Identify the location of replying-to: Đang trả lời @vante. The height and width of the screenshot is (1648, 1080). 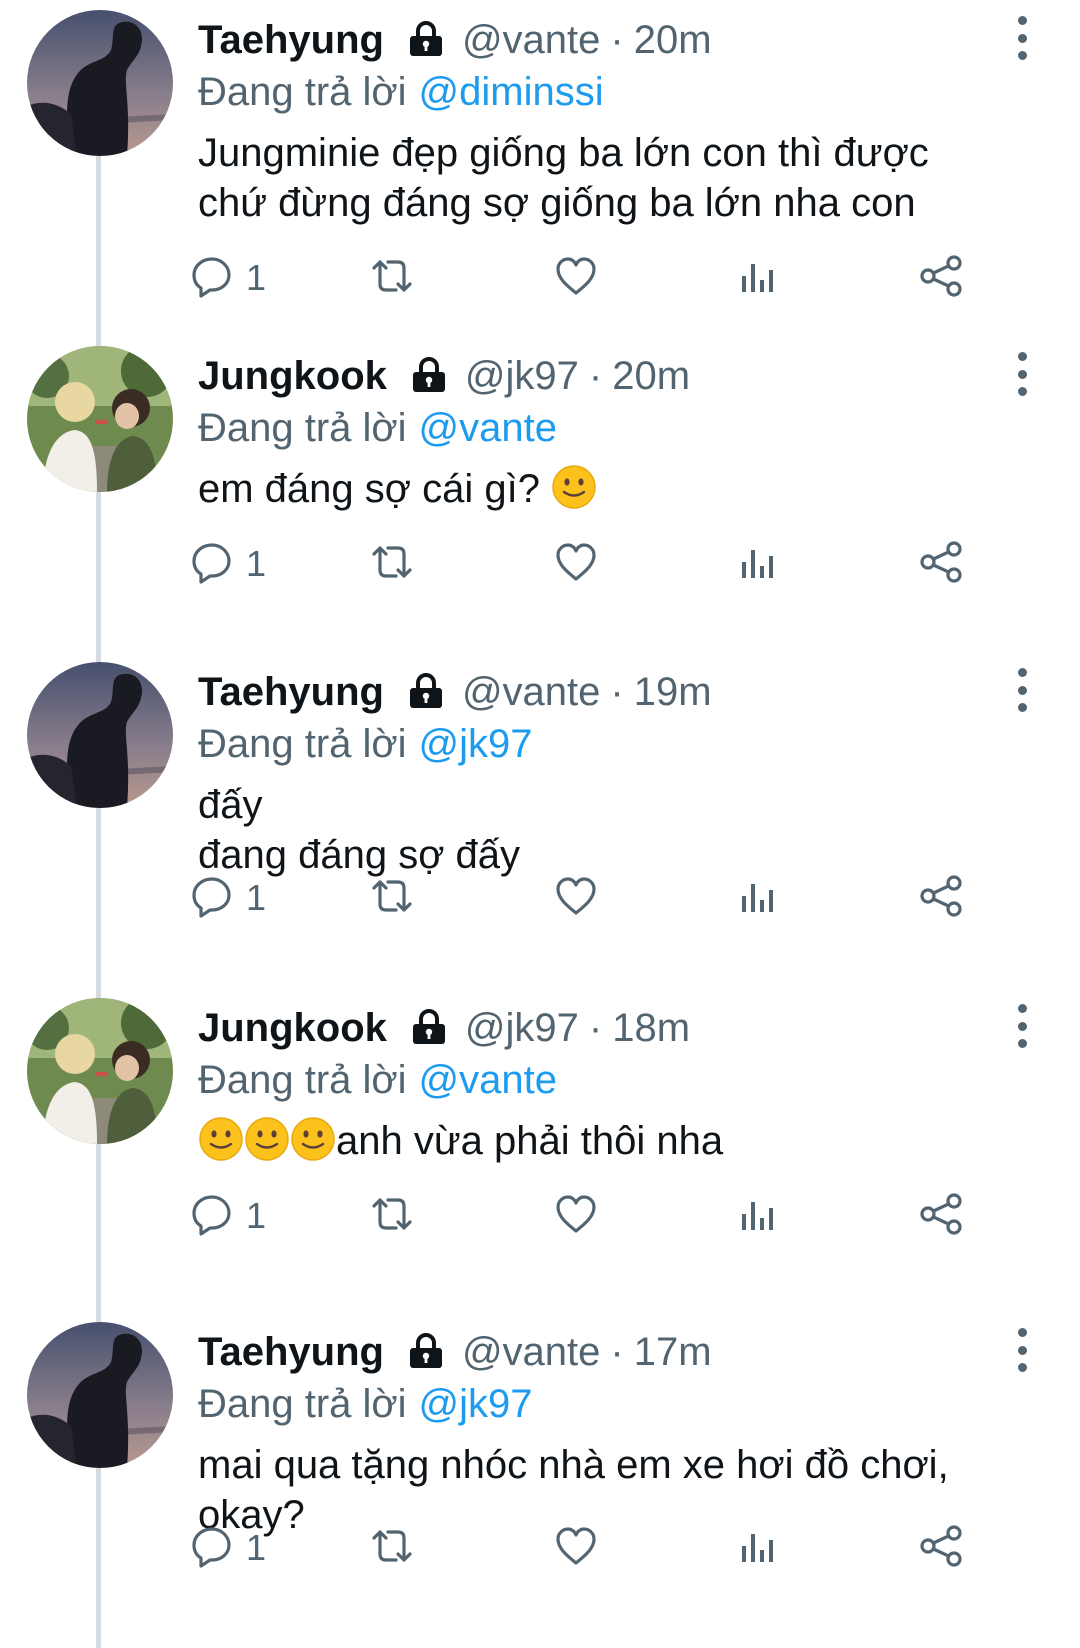
(377, 428).